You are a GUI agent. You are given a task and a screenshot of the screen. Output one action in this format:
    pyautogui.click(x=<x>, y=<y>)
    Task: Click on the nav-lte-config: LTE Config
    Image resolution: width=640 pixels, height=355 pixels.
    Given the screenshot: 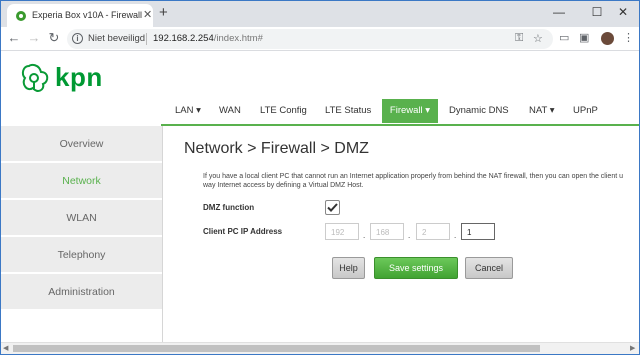 What is the action you would take?
    pyautogui.click(x=283, y=111)
    